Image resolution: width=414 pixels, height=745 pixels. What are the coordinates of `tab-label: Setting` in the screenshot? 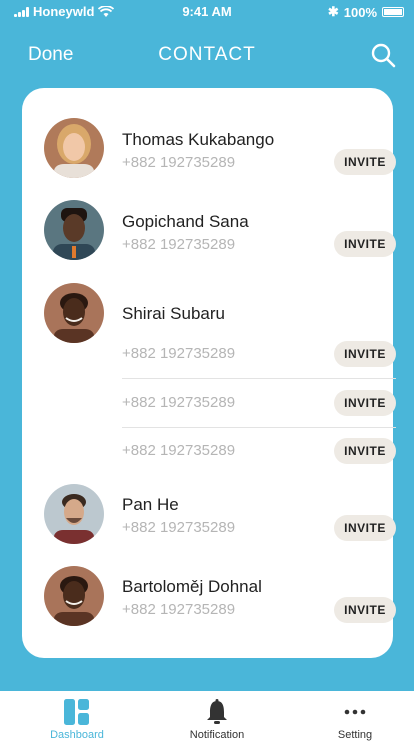 It's located at (355, 735).